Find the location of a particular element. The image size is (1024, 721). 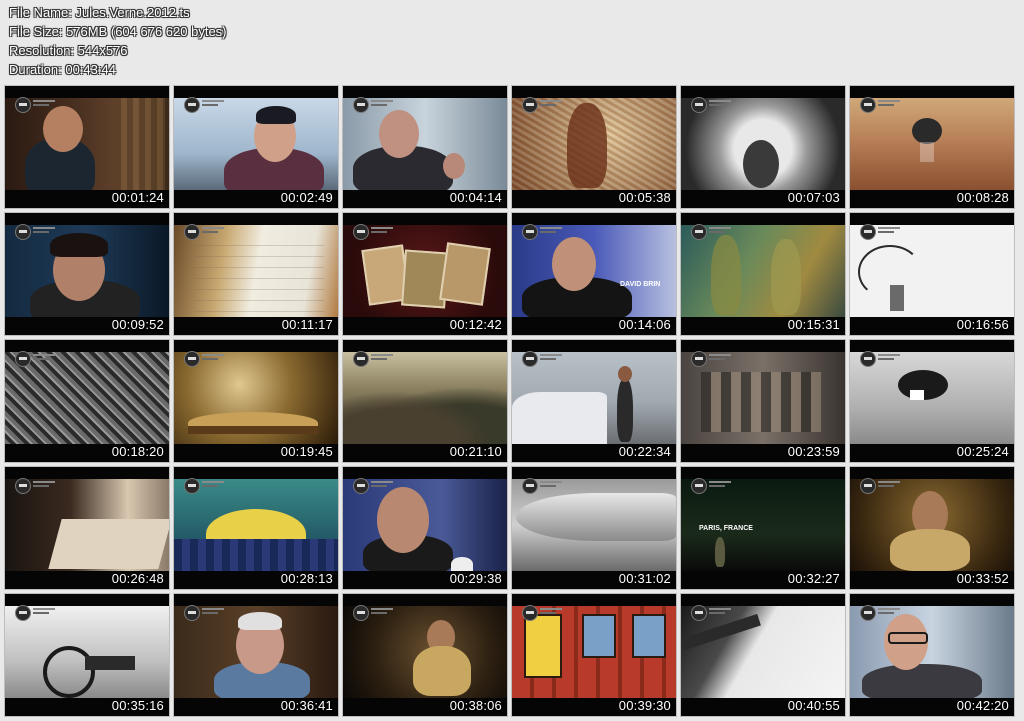

duration-line: Duration: 00:43:44 is located at coordinates (62, 69).